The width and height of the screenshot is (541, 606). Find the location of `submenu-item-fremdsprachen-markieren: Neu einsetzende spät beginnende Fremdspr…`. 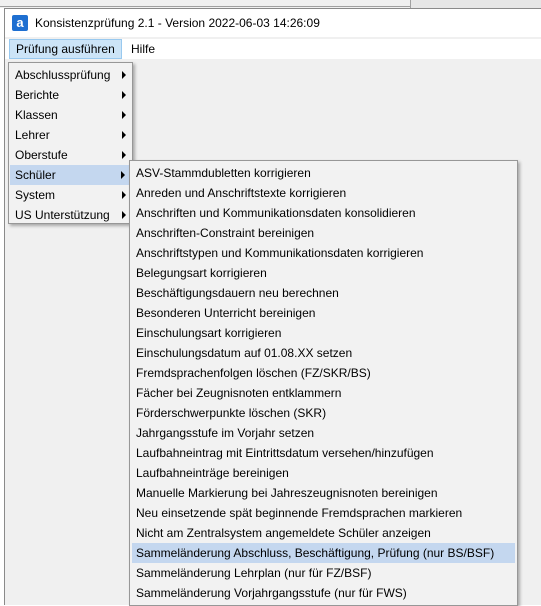

submenu-item-fremdsprachen-markieren: Neu einsetzende spät beginnende Fremdspr… is located at coordinates (323, 513).